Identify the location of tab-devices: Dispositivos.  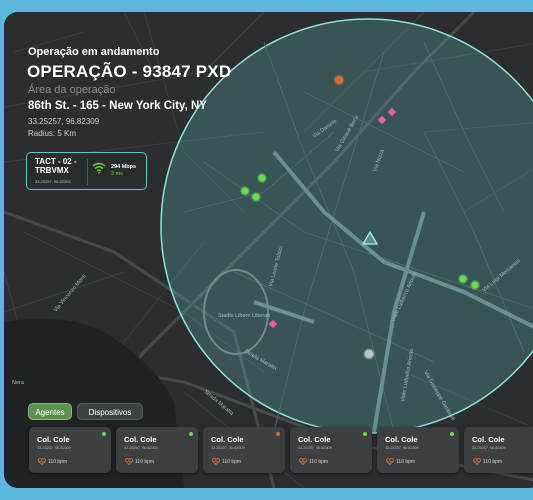
(110, 411).